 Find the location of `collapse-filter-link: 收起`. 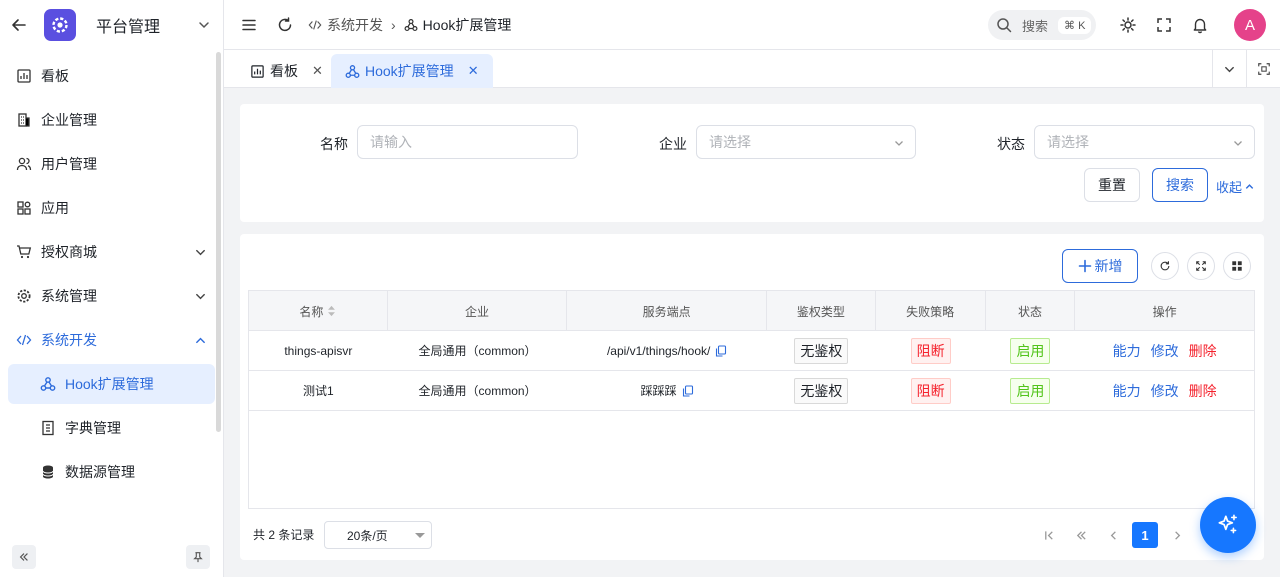

collapse-filter-link: 收起 is located at coordinates (1235, 186).